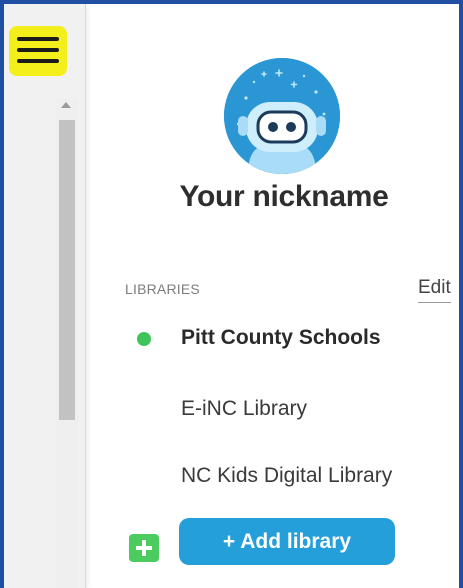 The height and width of the screenshot is (588, 463). Describe the element at coordinates (284, 197) in the screenshot. I see `nickname-title: Your nickname` at that location.